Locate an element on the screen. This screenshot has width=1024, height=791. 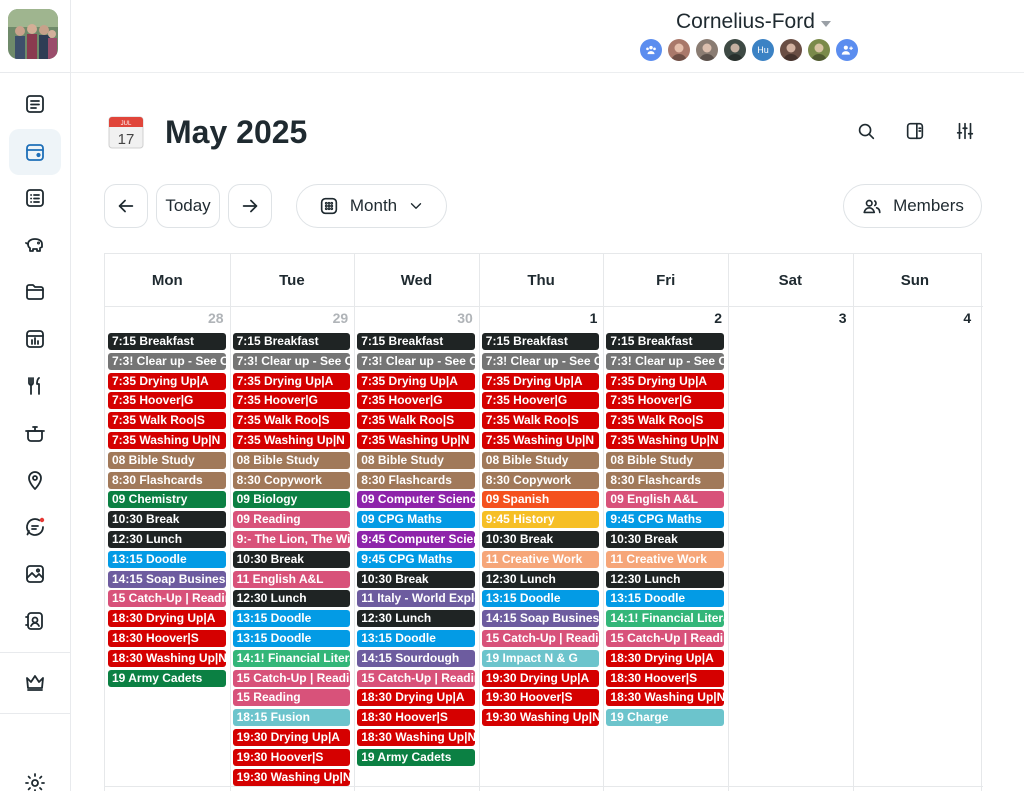
sidebar-item-meals is located at coordinates (35, 386).